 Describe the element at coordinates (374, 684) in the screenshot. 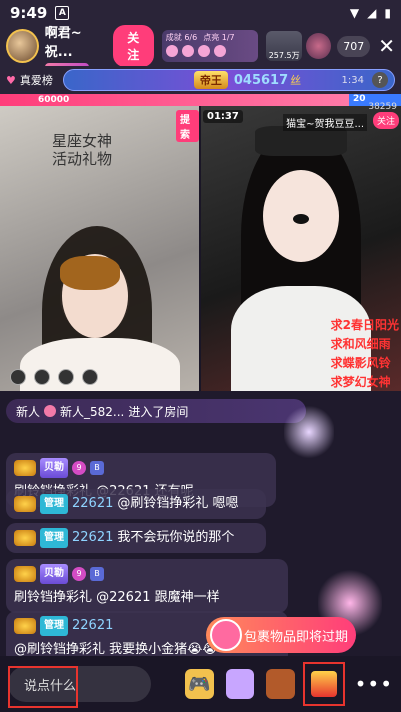

I see `more-icon: •••` at that location.